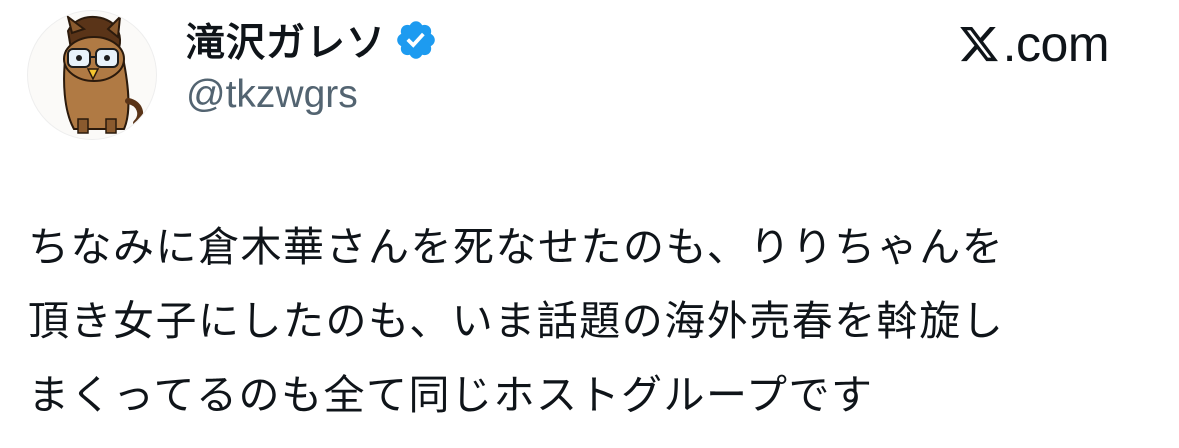  Describe the element at coordinates (978, 44) in the screenshot. I see `x-logo-icon` at that location.